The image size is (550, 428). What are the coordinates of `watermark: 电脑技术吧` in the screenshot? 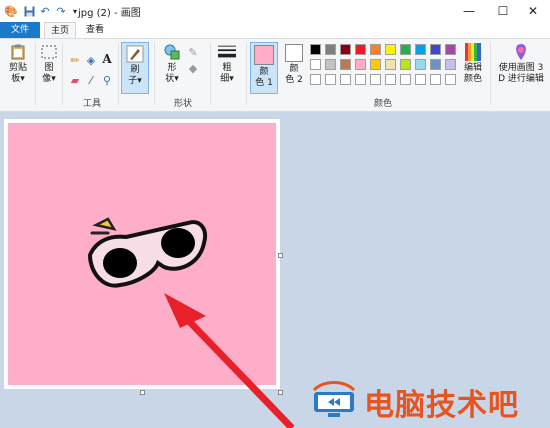 It's located at (426, 400).